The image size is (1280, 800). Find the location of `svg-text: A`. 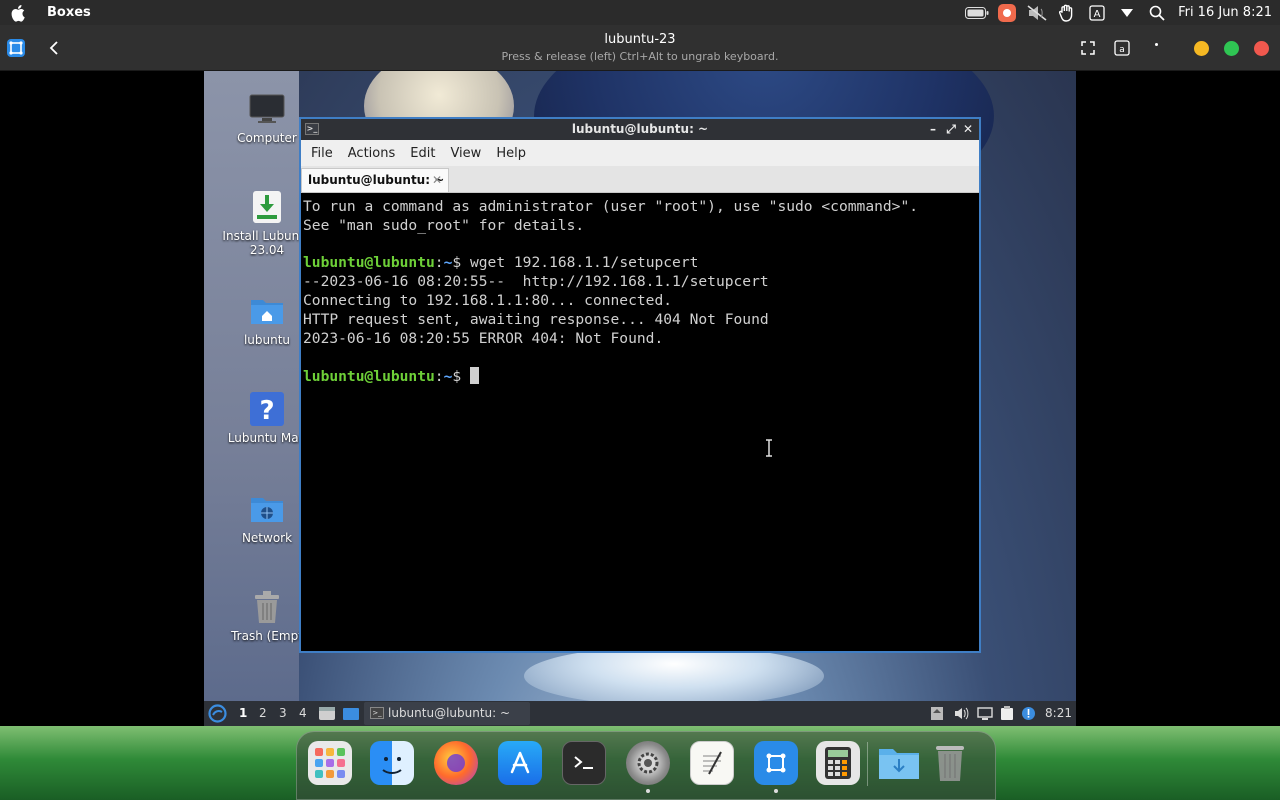

svg-text: A is located at coordinates (1097, 14).